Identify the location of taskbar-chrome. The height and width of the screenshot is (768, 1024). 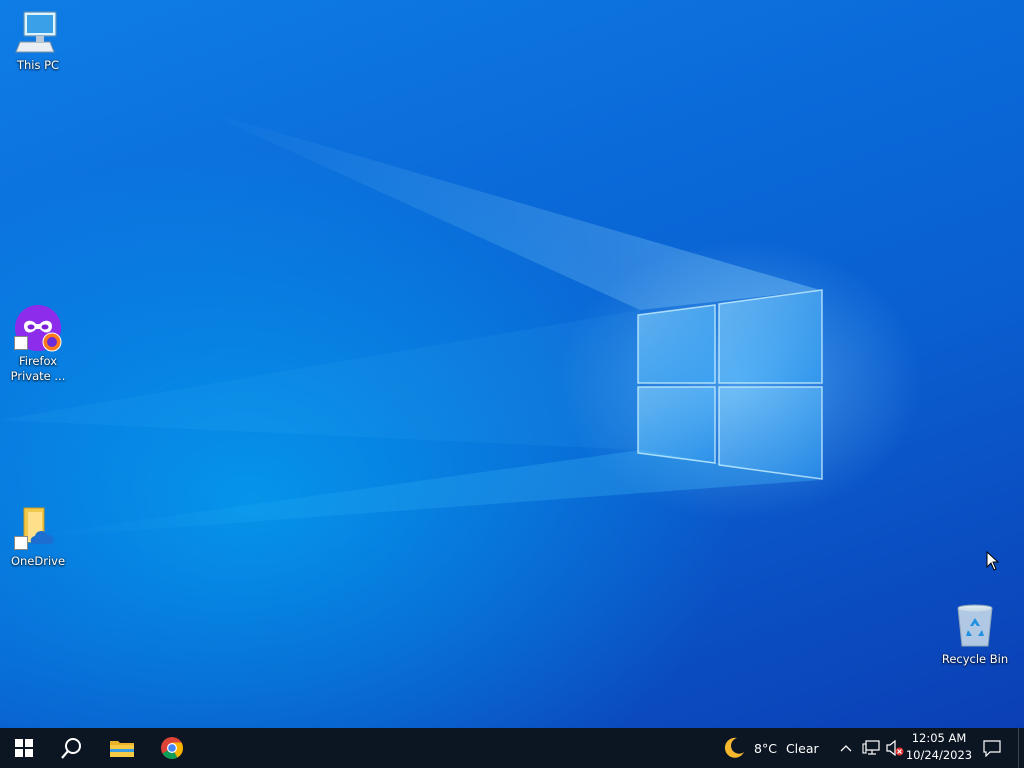
(172, 748).